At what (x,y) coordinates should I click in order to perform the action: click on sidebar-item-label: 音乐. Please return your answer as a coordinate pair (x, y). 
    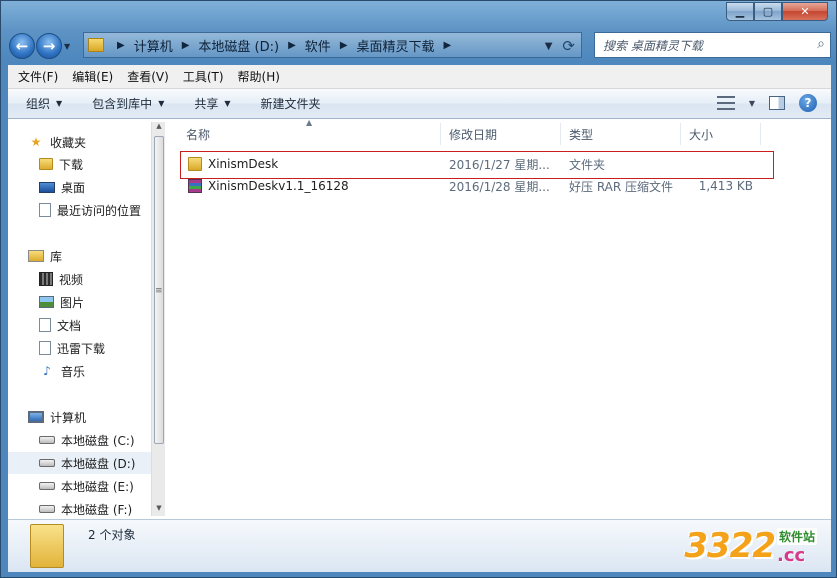
    Looking at the image, I should click on (73, 371).